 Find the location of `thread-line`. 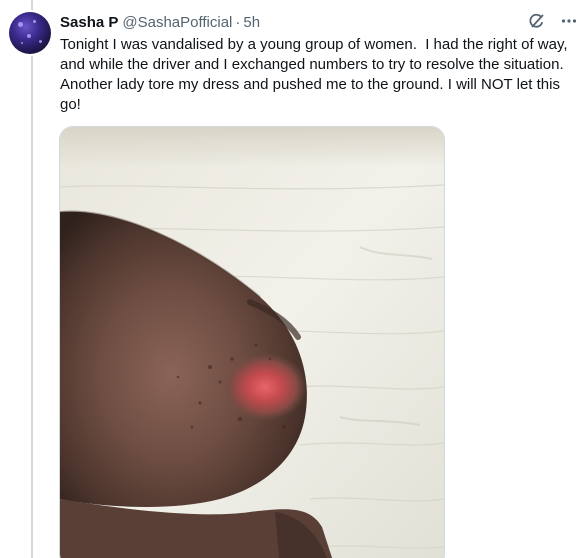

thread-line is located at coordinates (32, 279).